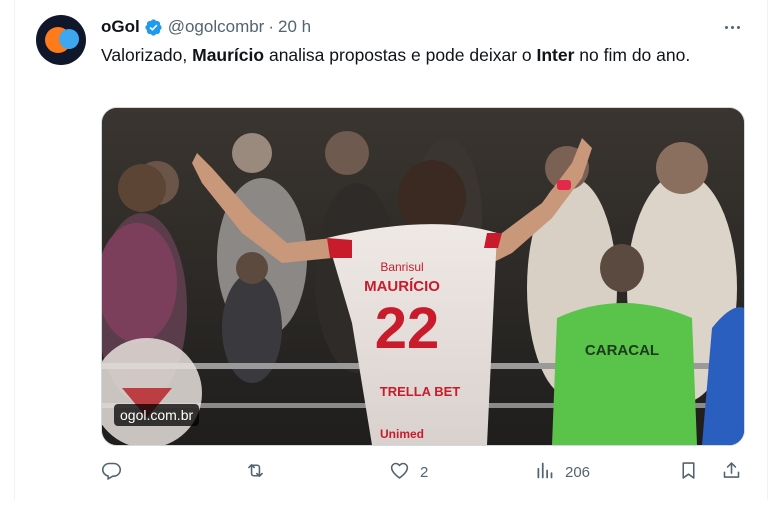  I want to click on tweet-actions: 2 206, so click(422, 472).